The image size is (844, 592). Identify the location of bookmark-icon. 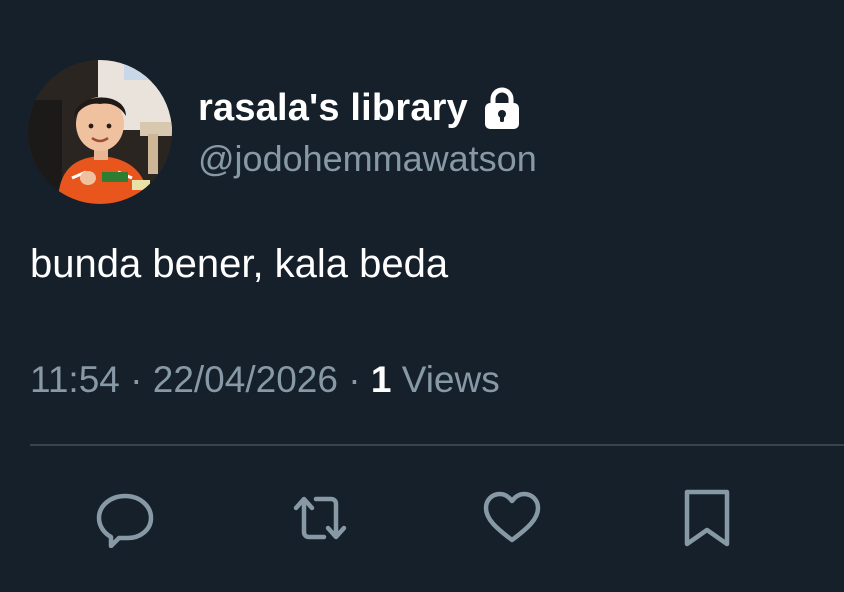
(707, 518).